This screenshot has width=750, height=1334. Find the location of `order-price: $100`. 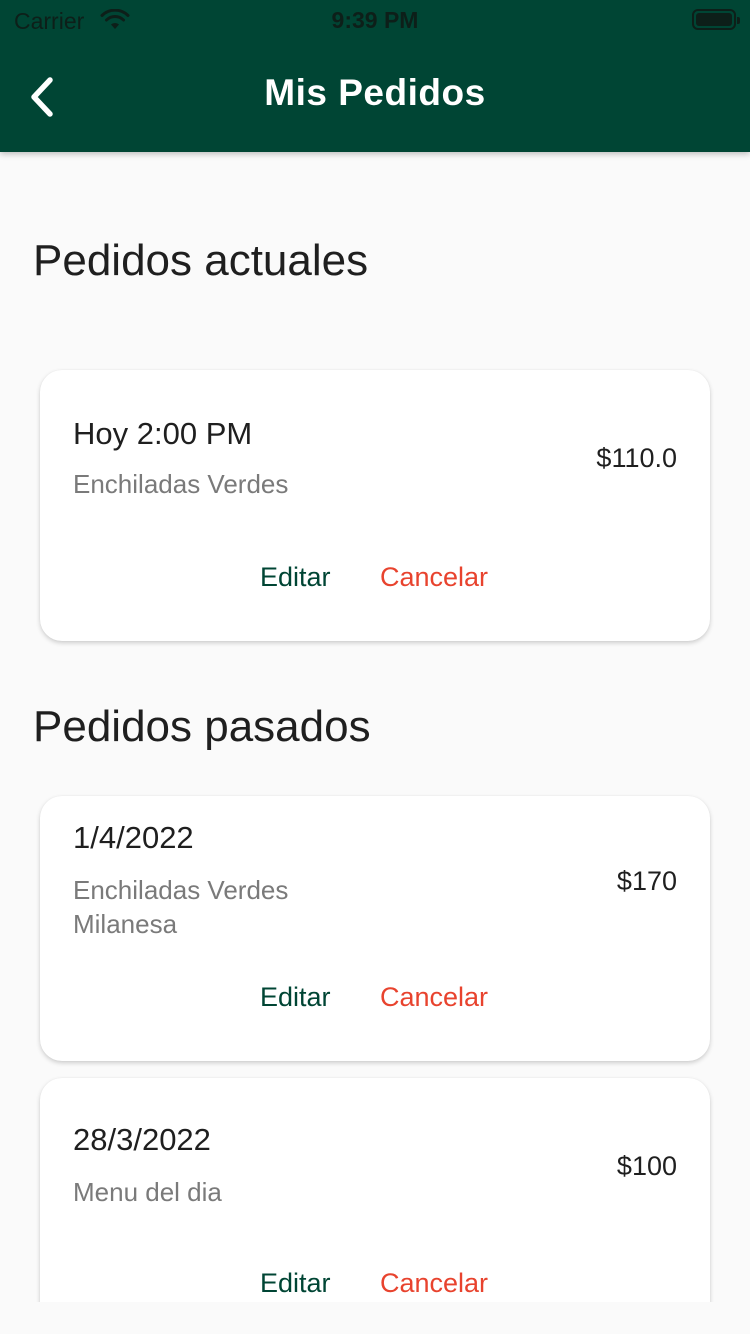

order-price: $100 is located at coordinates (646, 1166).